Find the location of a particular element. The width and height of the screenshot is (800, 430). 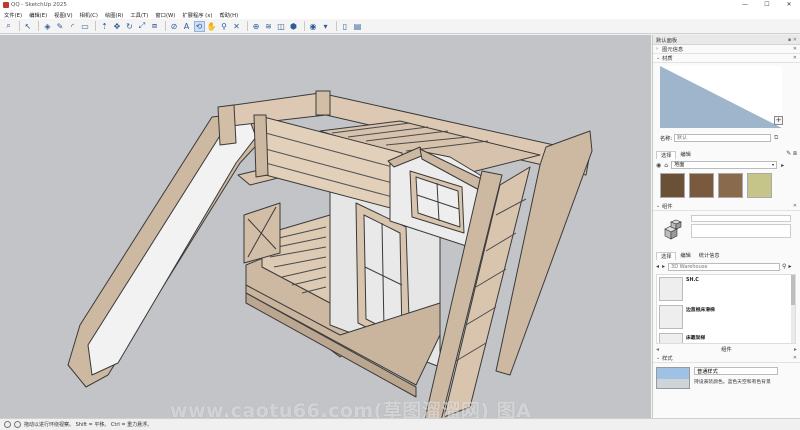

warehouse-search-input is located at coordinates (724, 266).